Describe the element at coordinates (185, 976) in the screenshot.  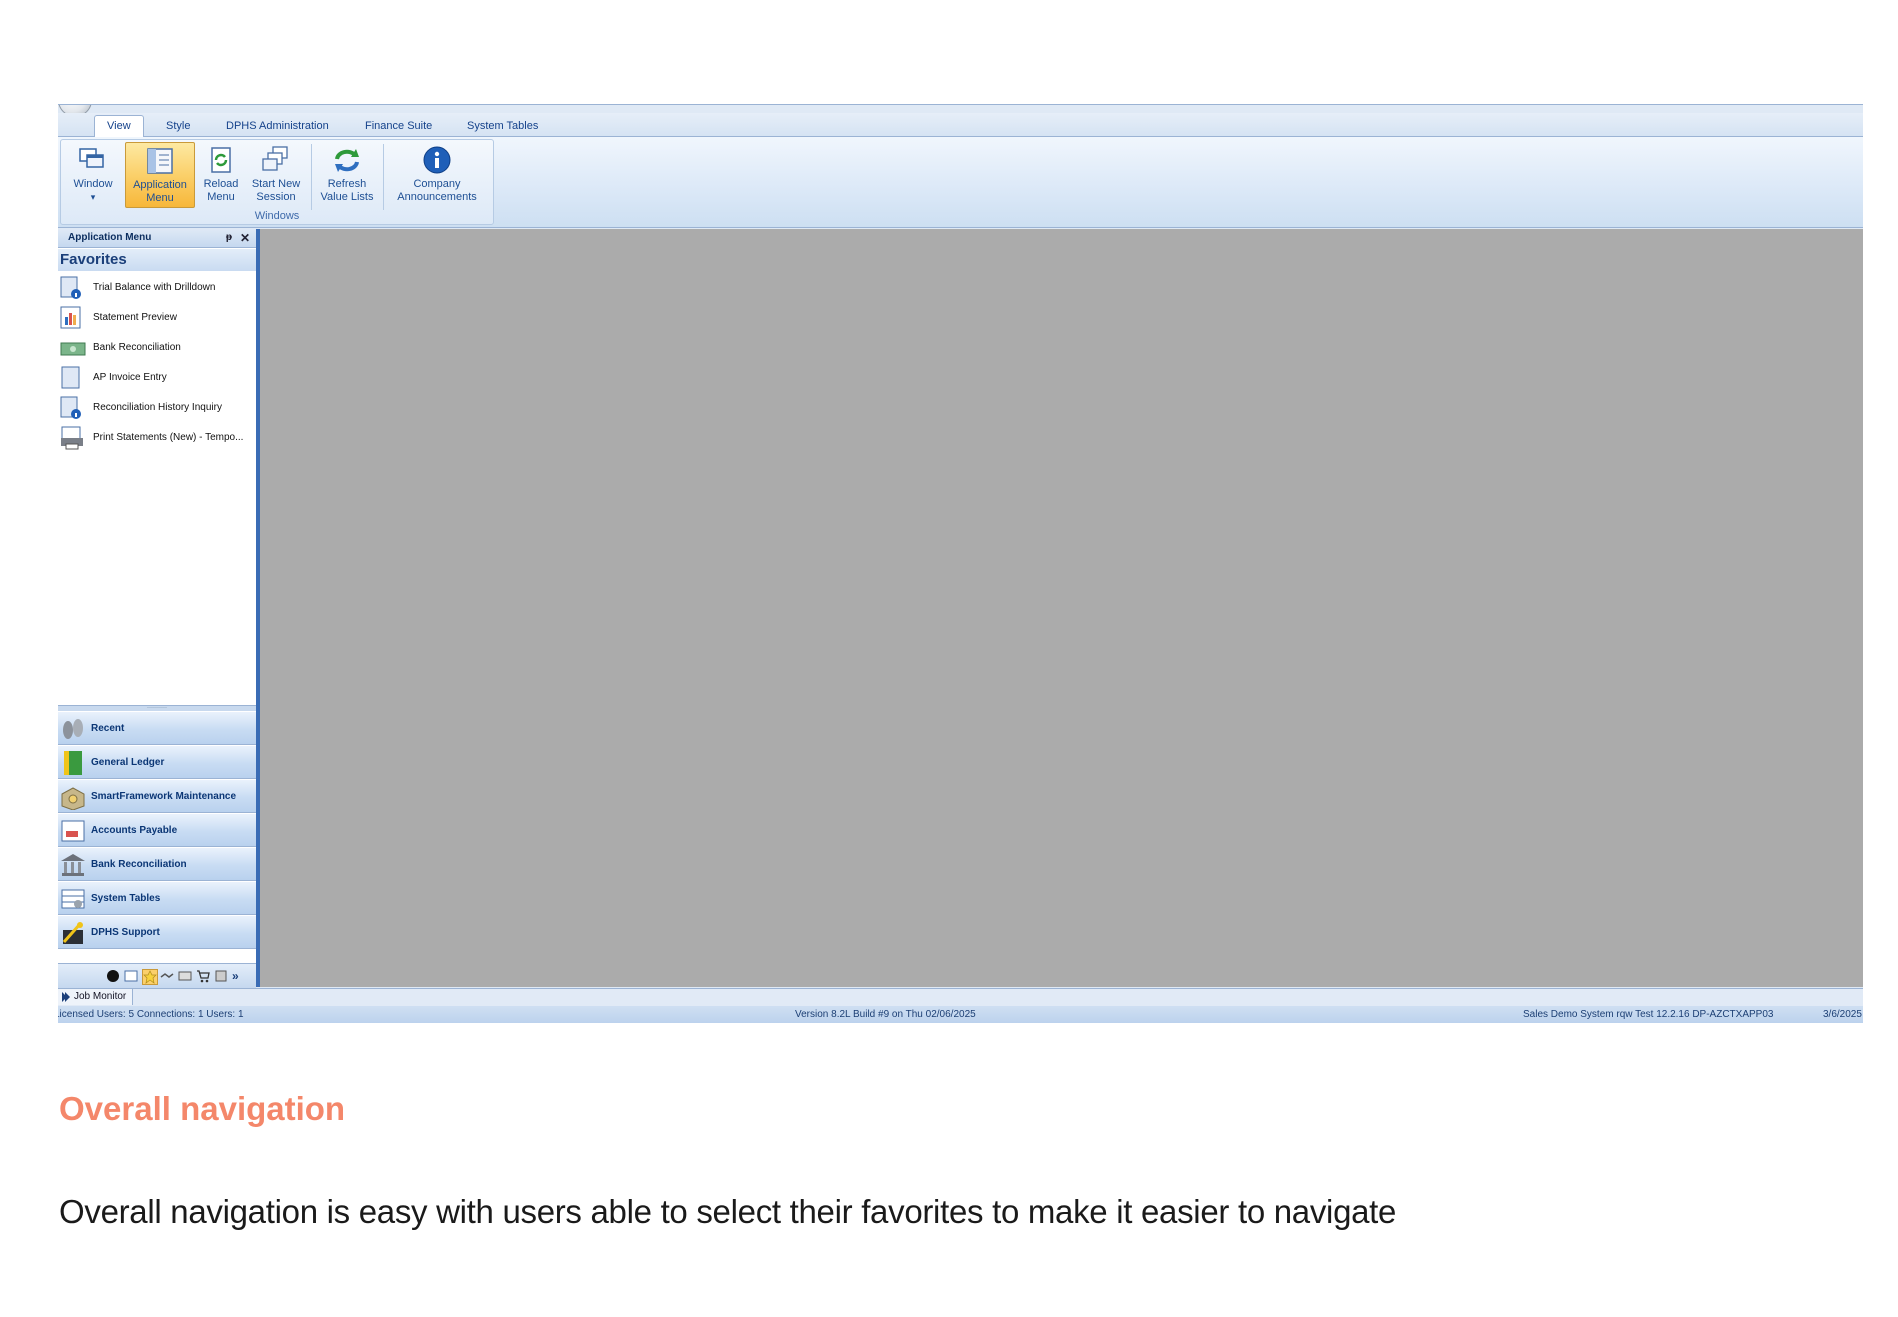
I see `keyboard-icon` at that location.